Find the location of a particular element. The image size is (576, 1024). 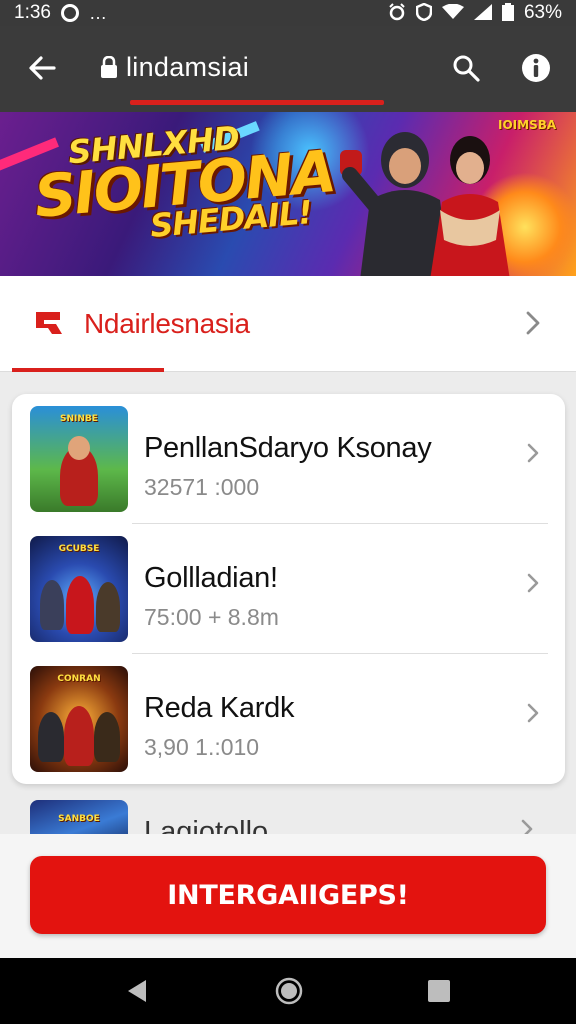

info-icon is located at coordinates (536, 68).